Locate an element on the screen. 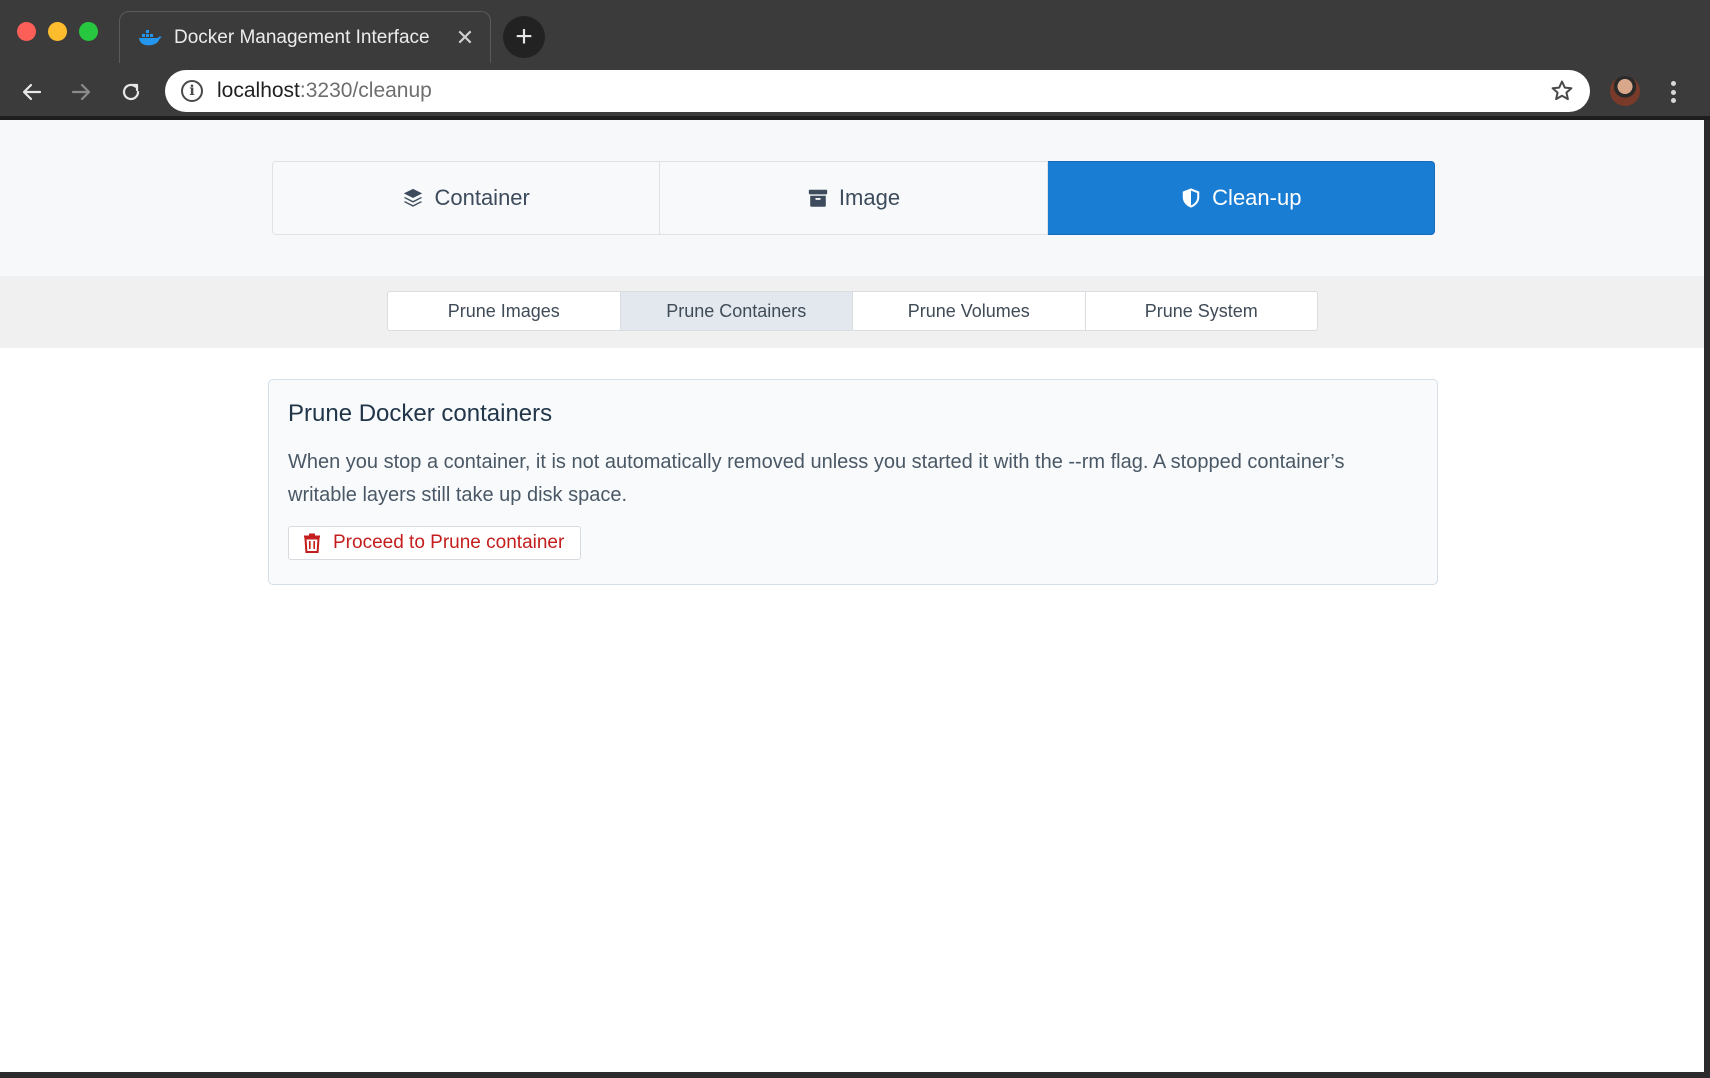 The height and width of the screenshot is (1078, 1710). browser-toolbar: i localhost:3230/cleanup is located at coordinates (855, 91).